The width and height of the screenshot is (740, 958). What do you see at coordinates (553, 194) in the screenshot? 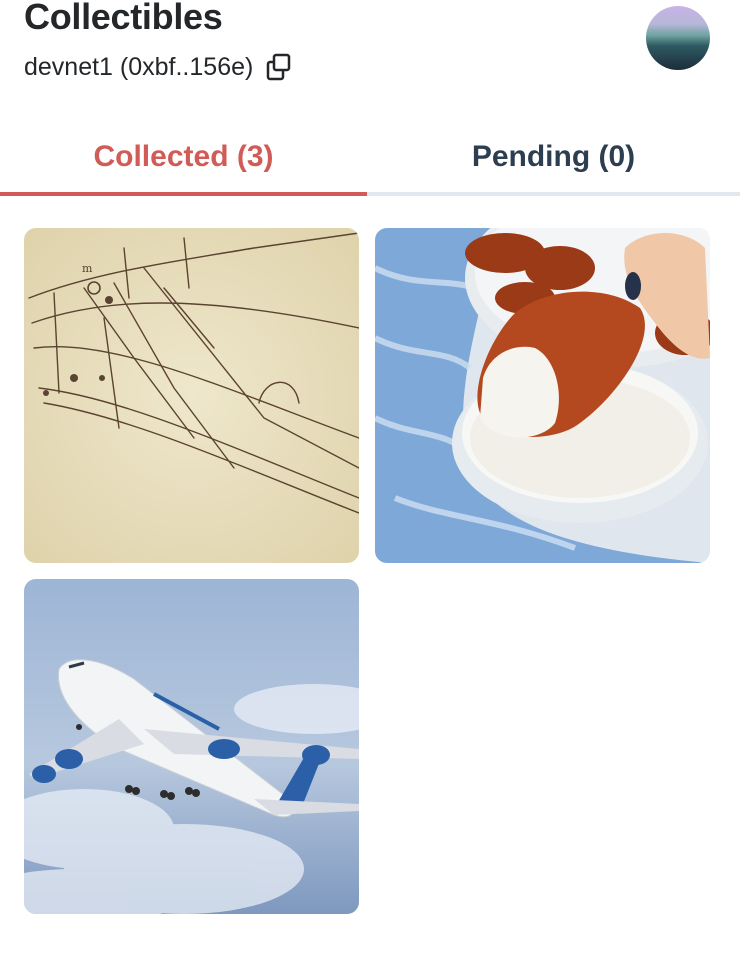
I see `tab-divider` at bounding box center [553, 194].